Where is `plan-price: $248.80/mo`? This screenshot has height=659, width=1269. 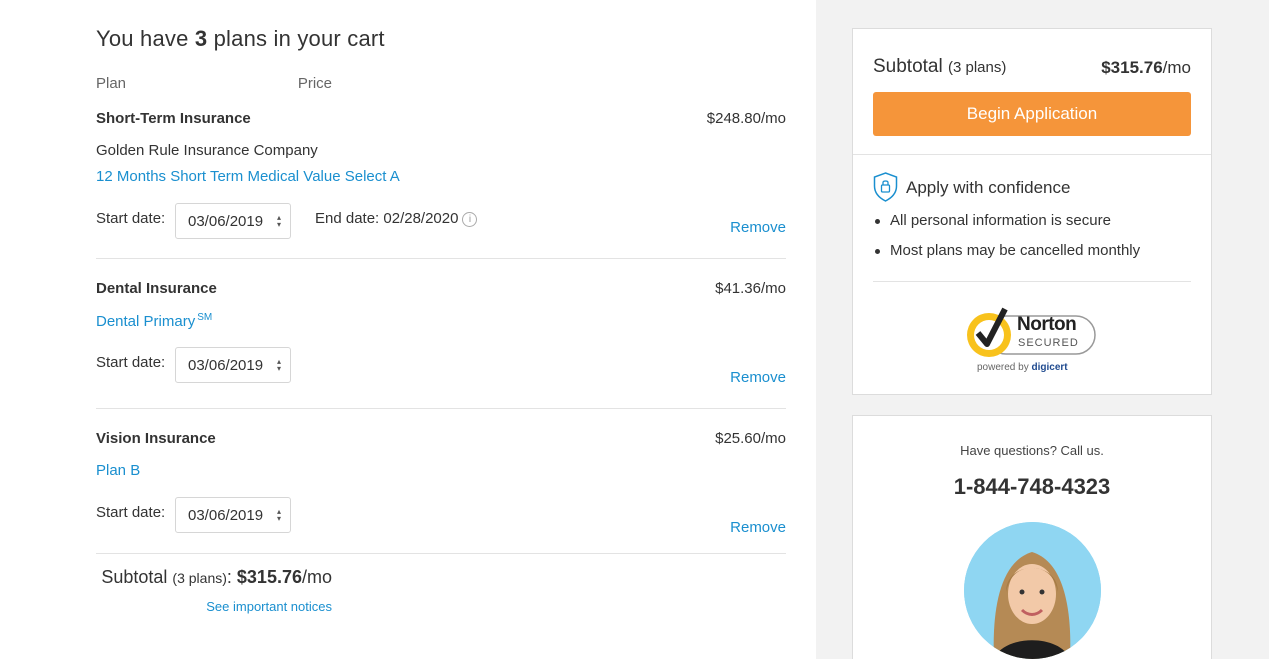 plan-price: $248.80/mo is located at coordinates (746, 118).